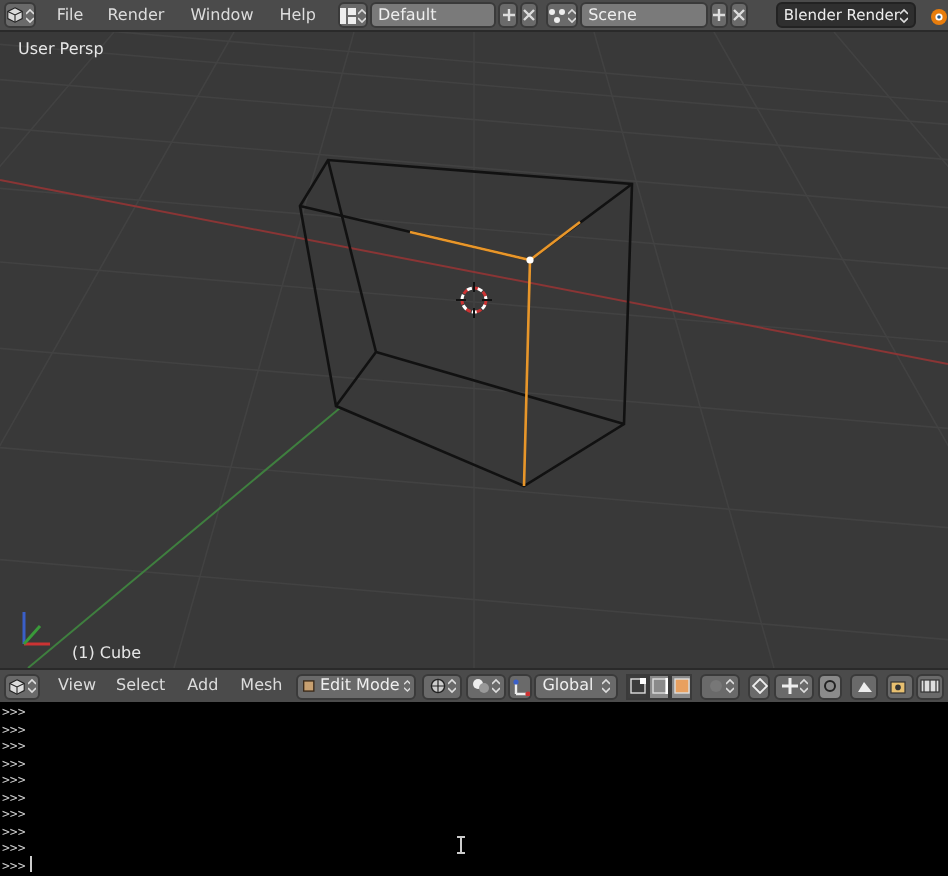 The height and width of the screenshot is (876, 948). Describe the element at coordinates (576, 686) in the screenshot. I see `orientation-dropdown: Global` at that location.